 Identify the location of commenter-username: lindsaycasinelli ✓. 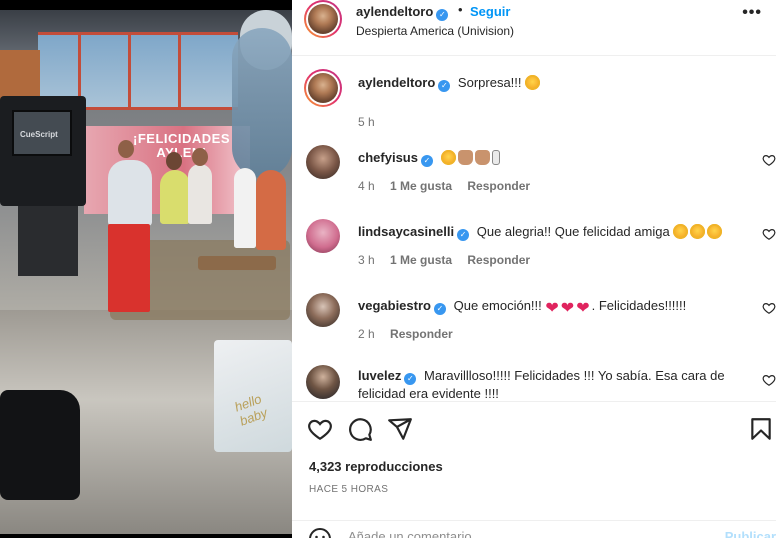
(414, 232).